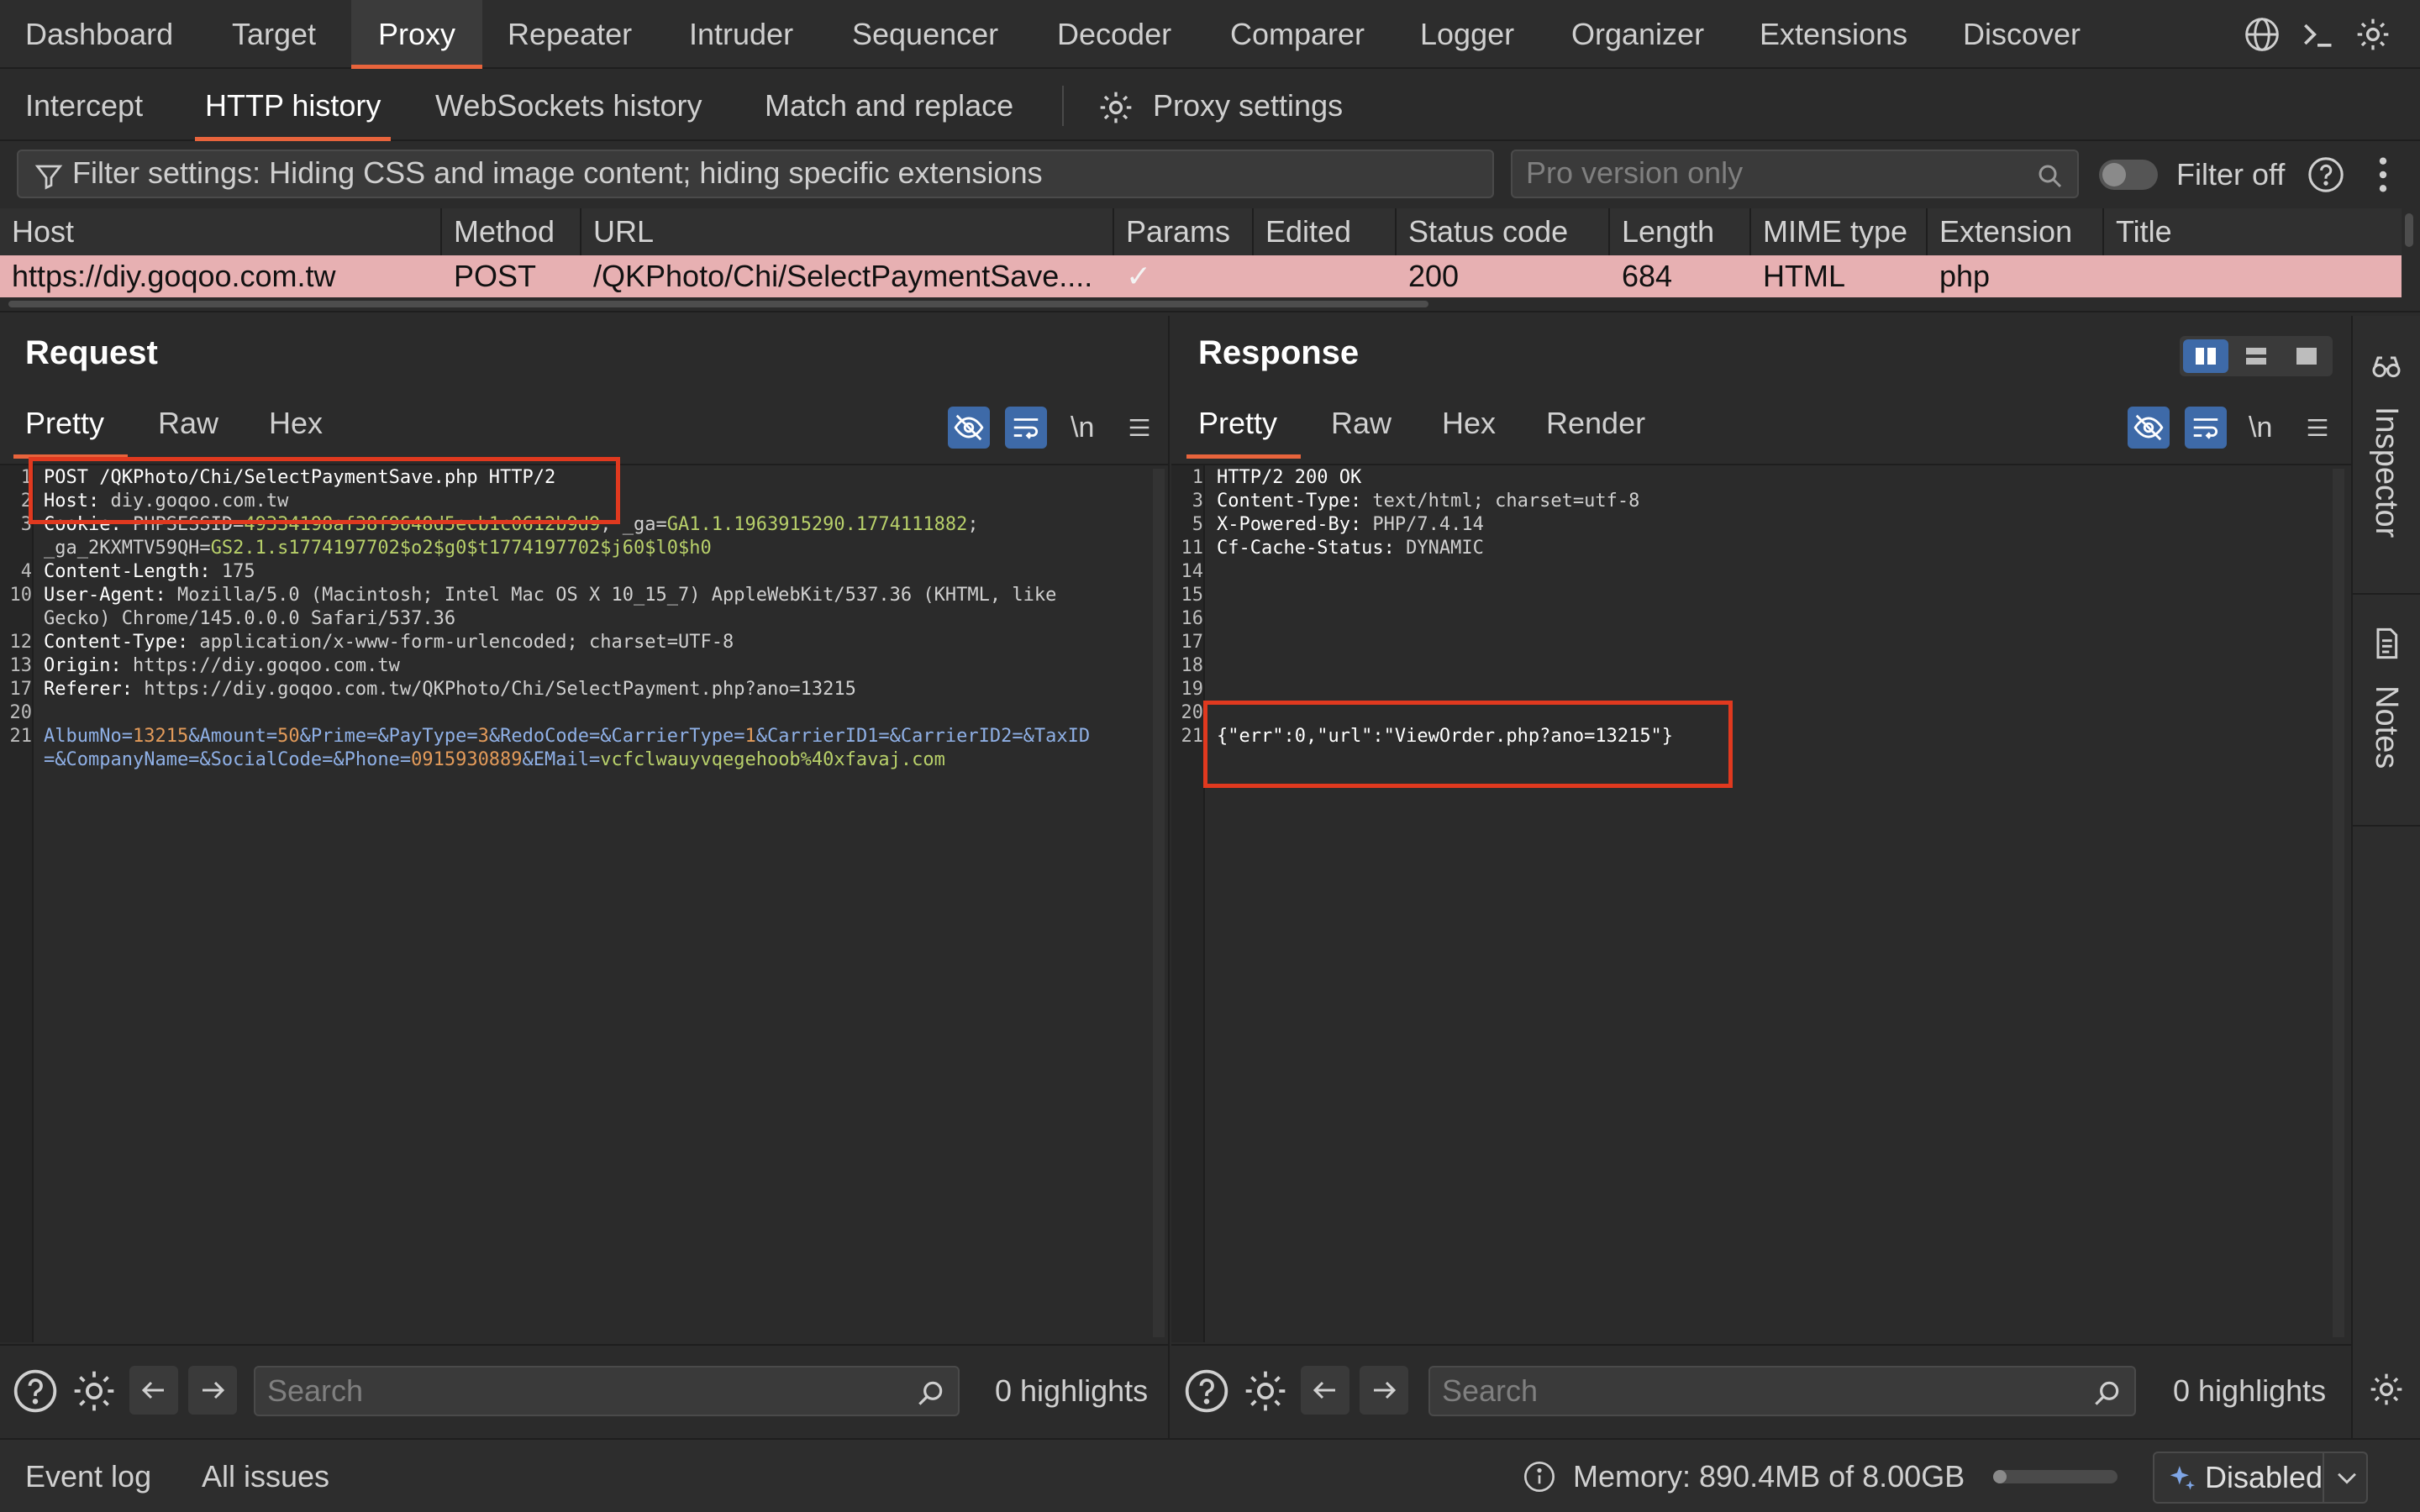 The width and height of the screenshot is (2420, 1512). Describe the element at coordinates (188, 423) in the screenshot. I see `request-tab-raw: Raw` at that location.